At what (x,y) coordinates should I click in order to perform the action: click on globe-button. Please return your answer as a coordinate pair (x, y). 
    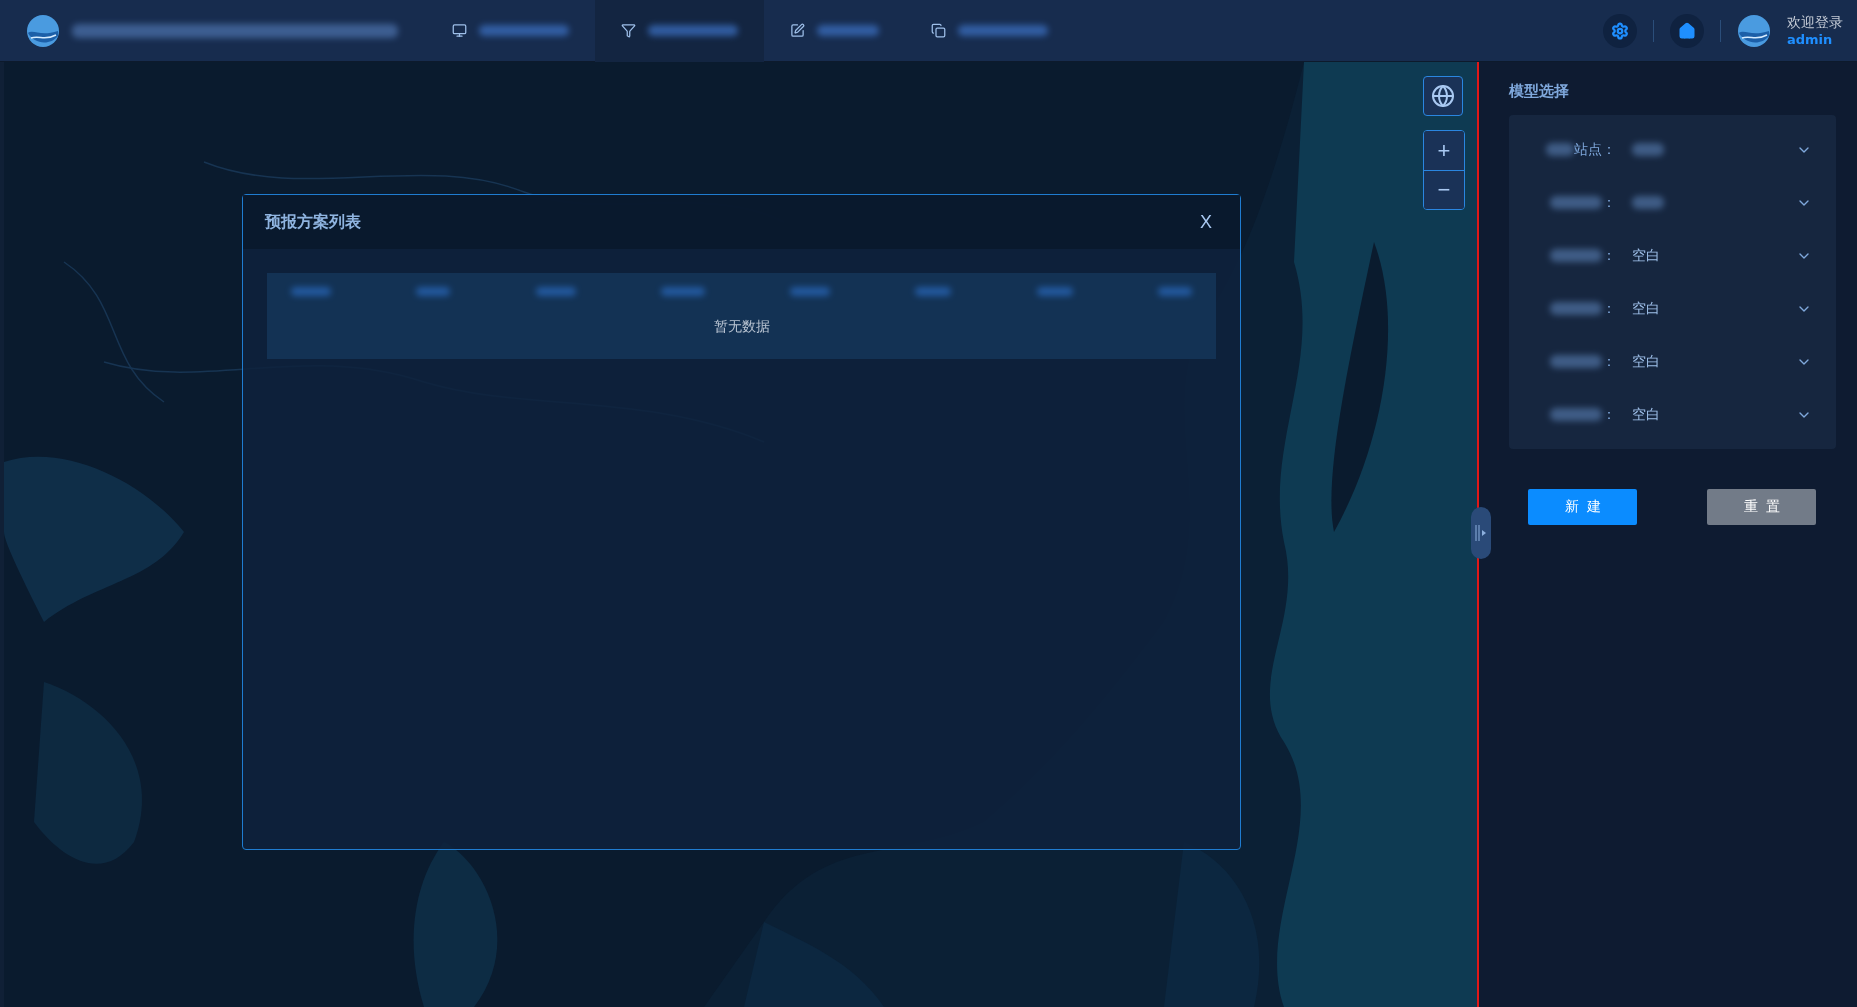
    Looking at the image, I should click on (1443, 96).